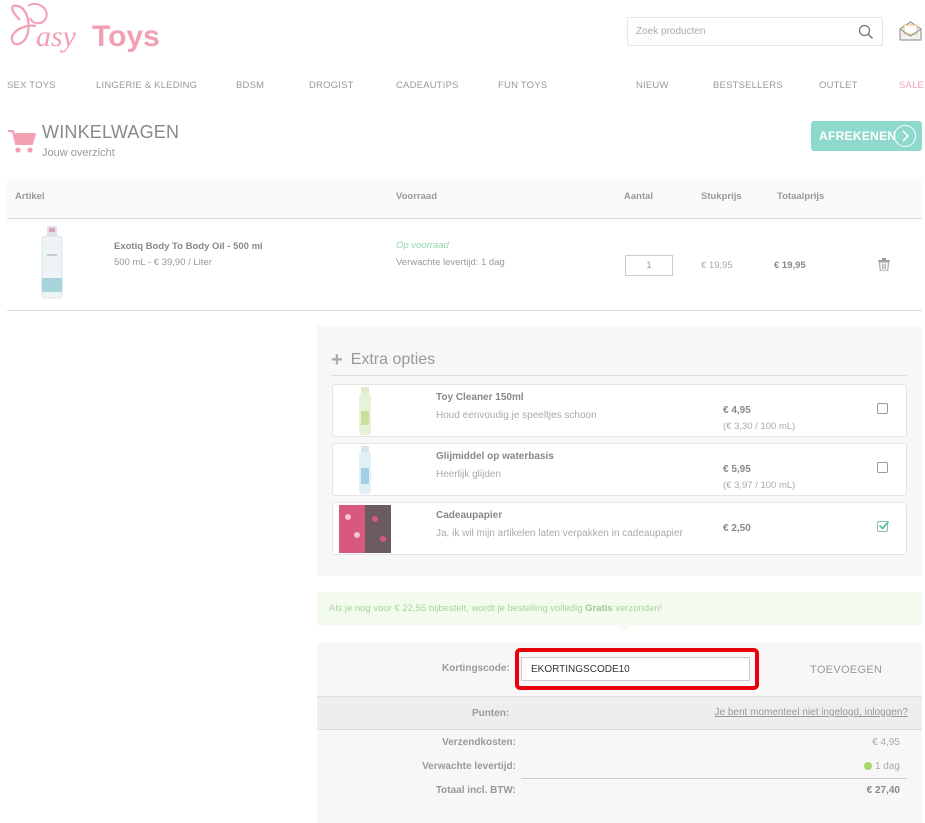 The image size is (925, 823). What do you see at coordinates (450, 262) in the screenshot?
I see `delivery-time: Verwachte levertijd: 1 dag` at bounding box center [450, 262].